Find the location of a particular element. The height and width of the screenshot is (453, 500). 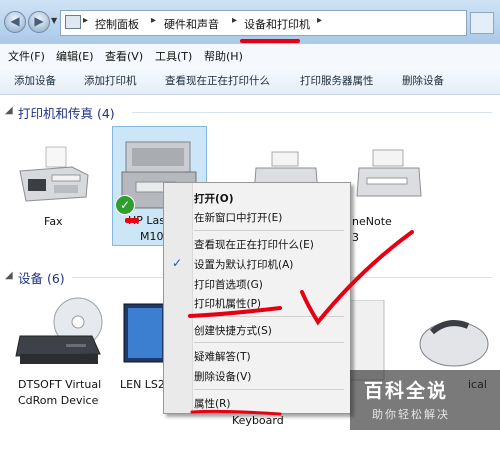

watermark-subtitle: 助你轻松解决 is located at coordinates (411, 414).